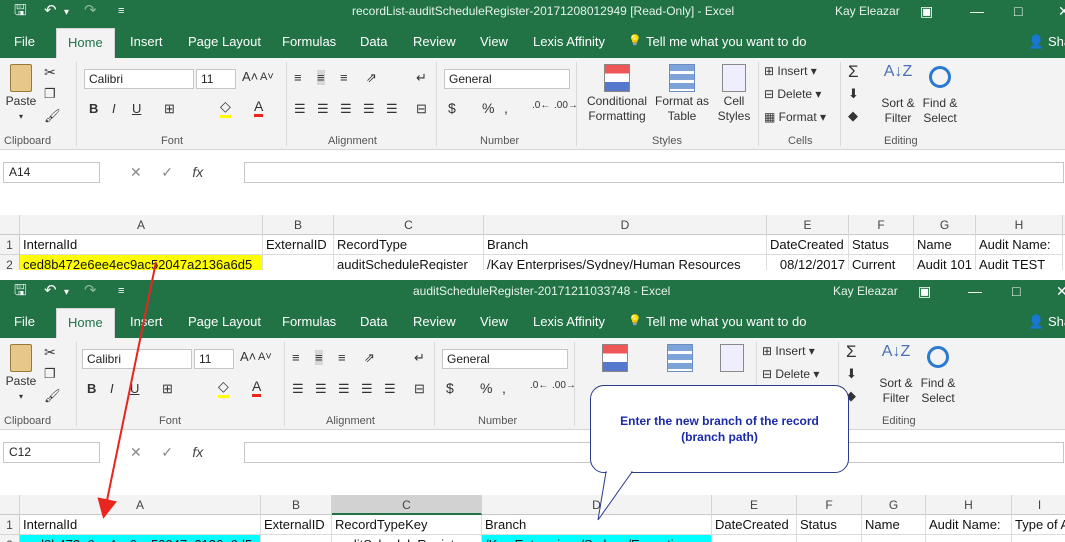  Describe the element at coordinates (945, 225) in the screenshot. I see `column-header-g: G` at that location.